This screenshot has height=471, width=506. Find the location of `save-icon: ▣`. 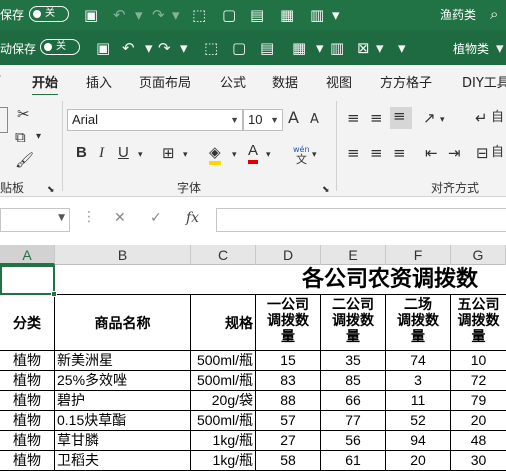

save-icon: ▣ is located at coordinates (103, 48).